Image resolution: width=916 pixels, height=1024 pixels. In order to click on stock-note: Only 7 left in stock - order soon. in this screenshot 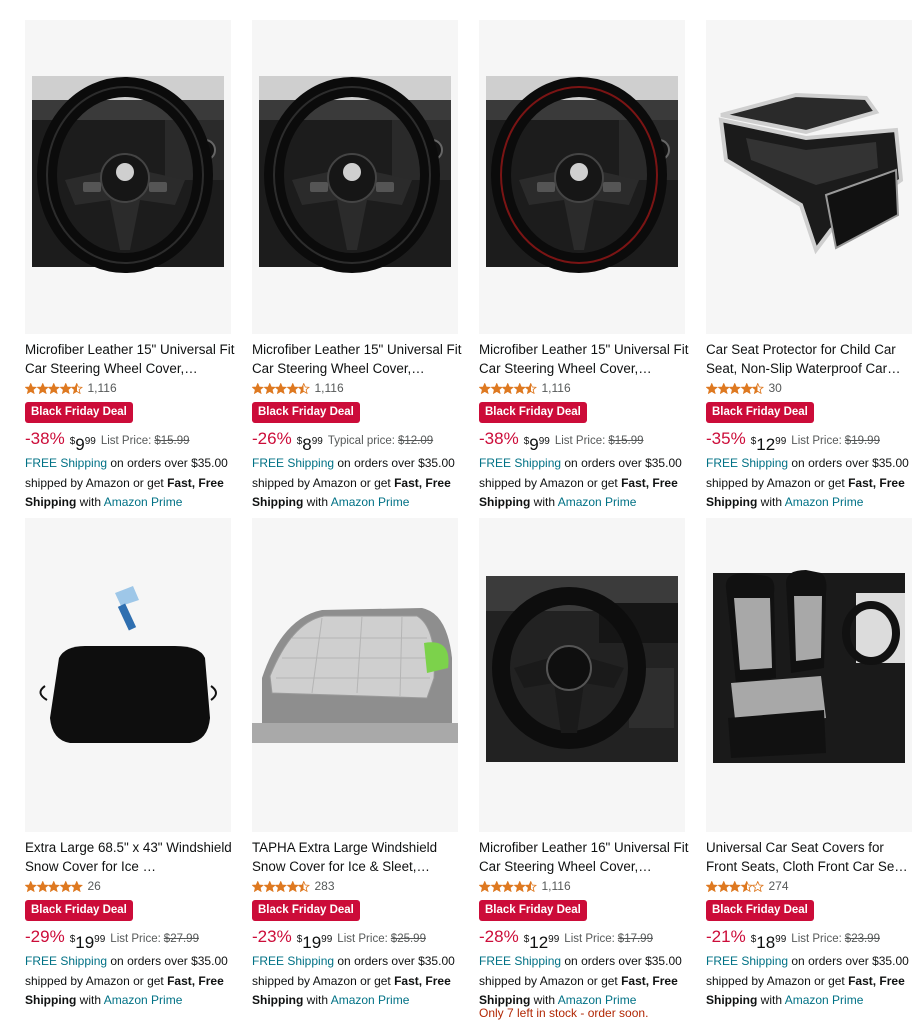, I will do `click(564, 1013)`.